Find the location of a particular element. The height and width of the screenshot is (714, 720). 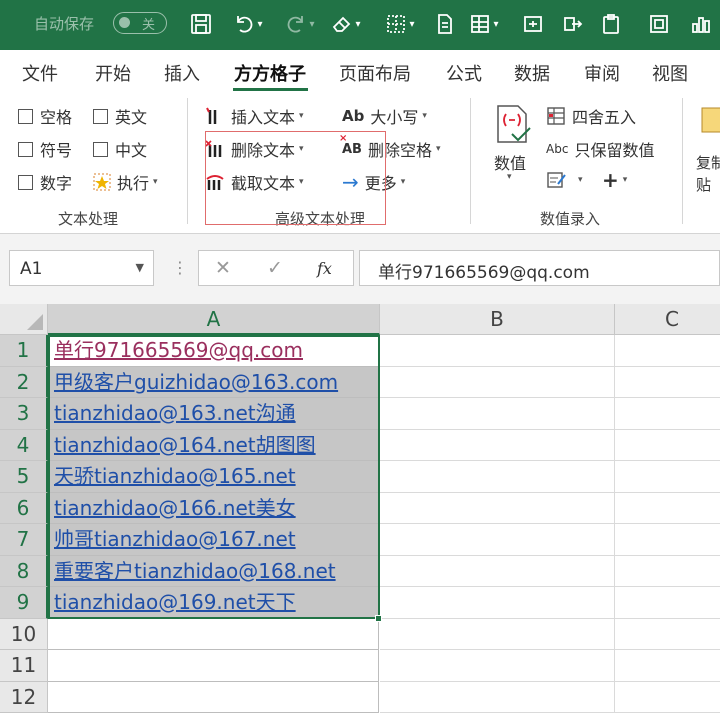

tab-file: 文件 is located at coordinates (40, 73).